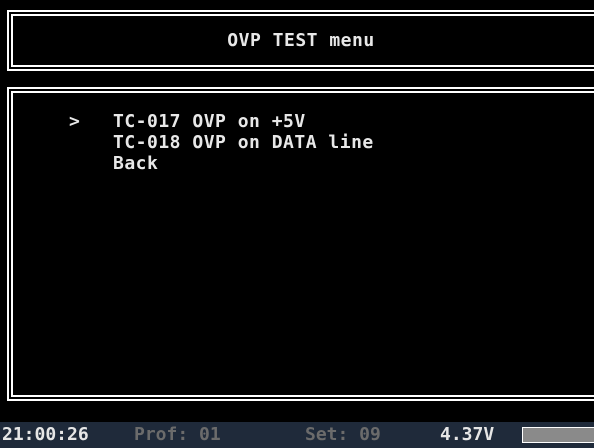 This screenshot has height=448, width=594. I want to click on selection-cursor-icon: >, so click(75, 121).